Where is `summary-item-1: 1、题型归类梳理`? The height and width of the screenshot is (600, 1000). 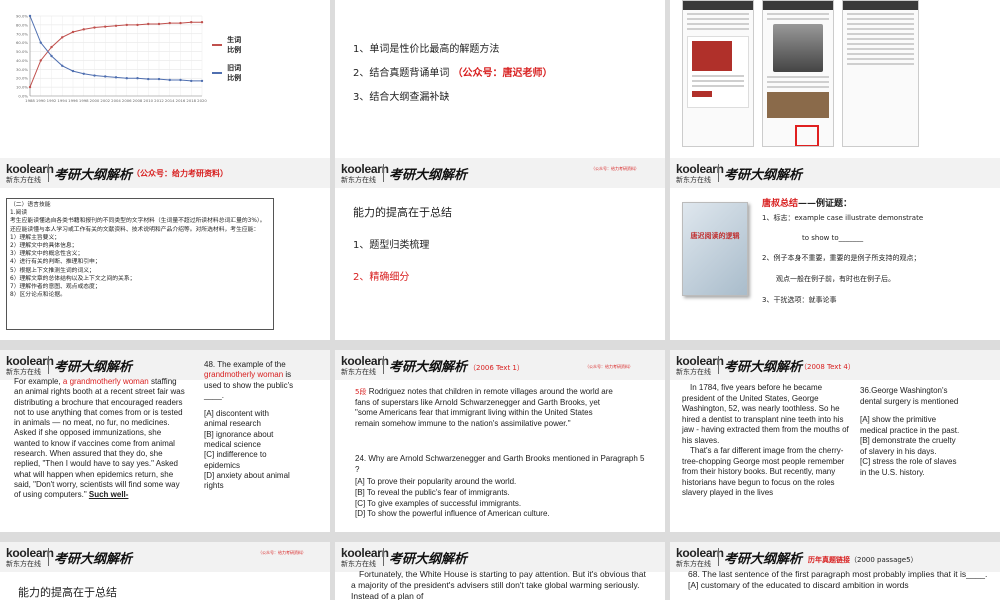
summary-item-1: 1、题型归类梳理 is located at coordinates (391, 245).